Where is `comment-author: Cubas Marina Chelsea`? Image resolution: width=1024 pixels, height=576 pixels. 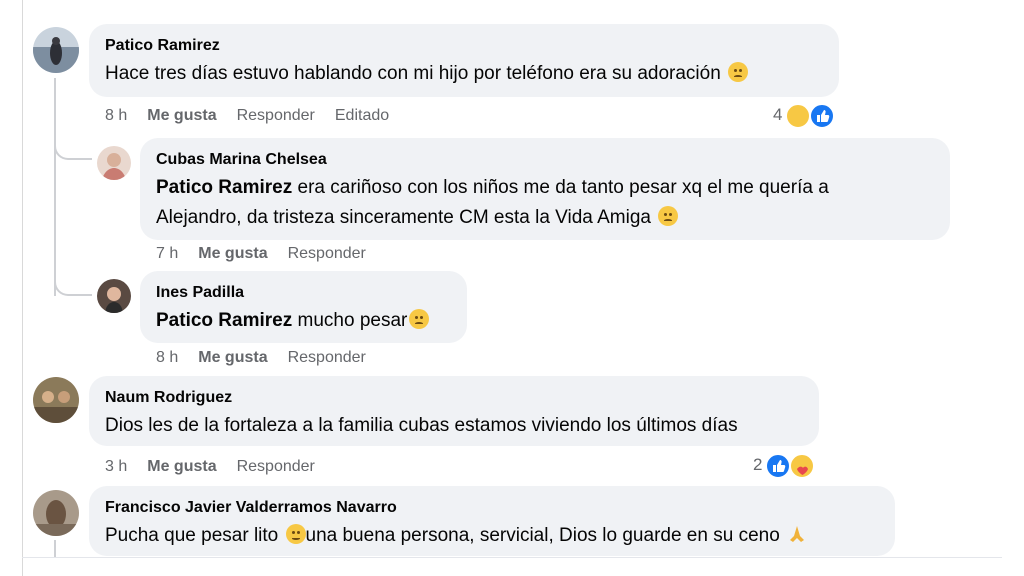 comment-author: Cubas Marina Chelsea is located at coordinates (545, 160).